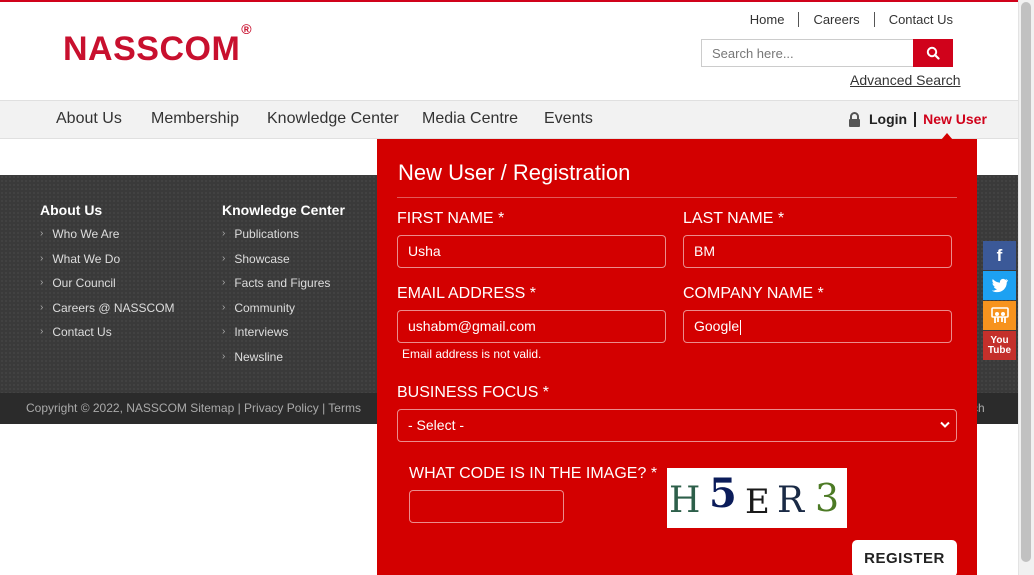 The width and height of the screenshot is (1034, 575). I want to click on lock-icon, so click(854, 119).